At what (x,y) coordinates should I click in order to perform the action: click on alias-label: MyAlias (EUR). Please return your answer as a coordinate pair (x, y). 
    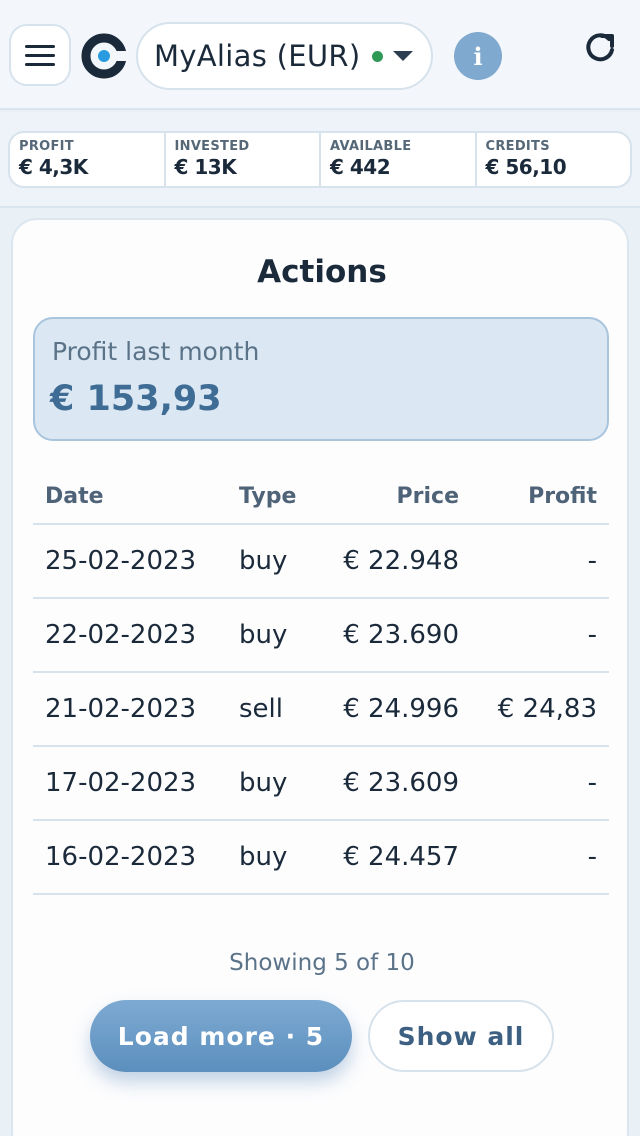
    Looking at the image, I should click on (257, 56).